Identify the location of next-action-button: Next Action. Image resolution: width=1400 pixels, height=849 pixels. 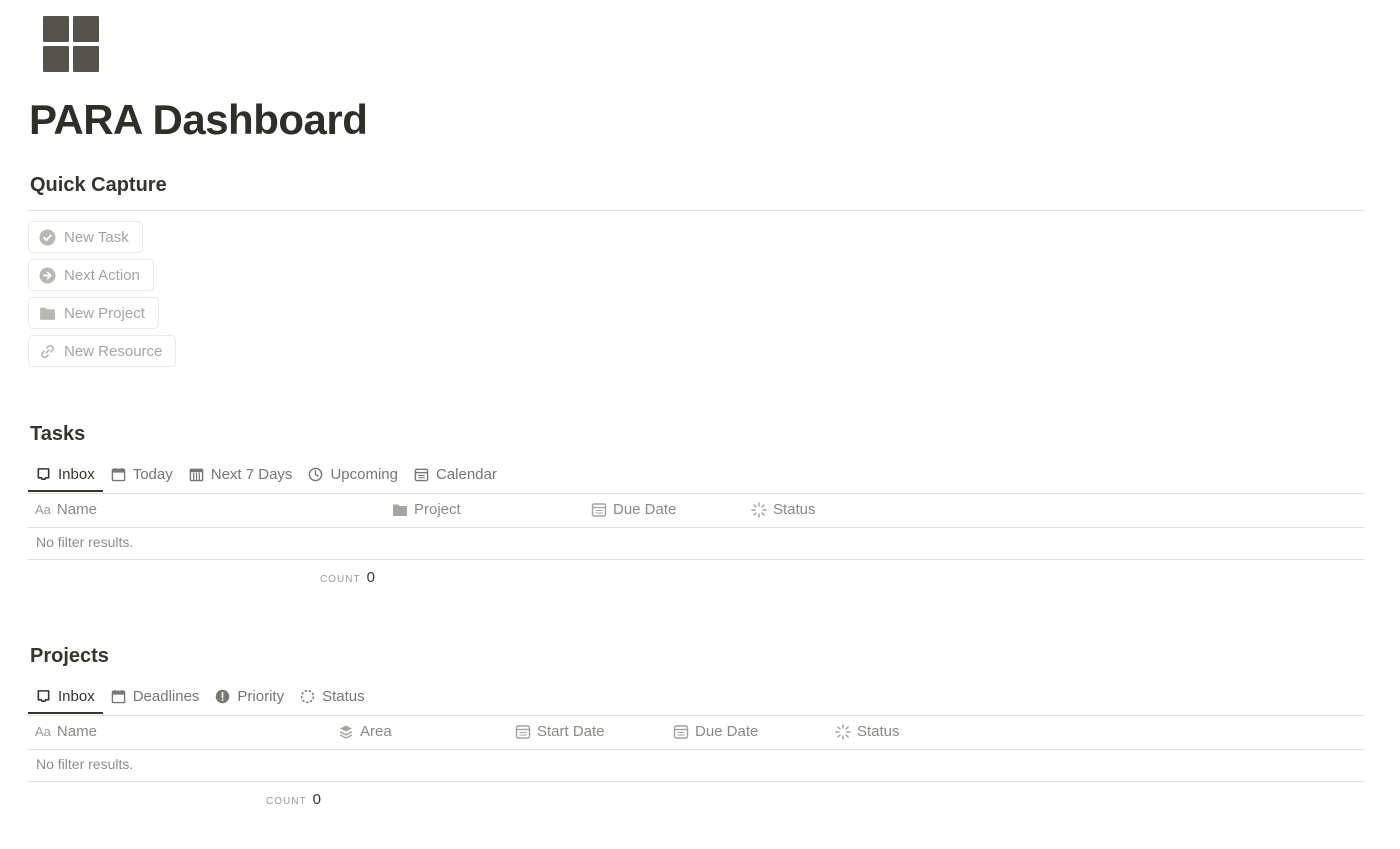
(91, 275).